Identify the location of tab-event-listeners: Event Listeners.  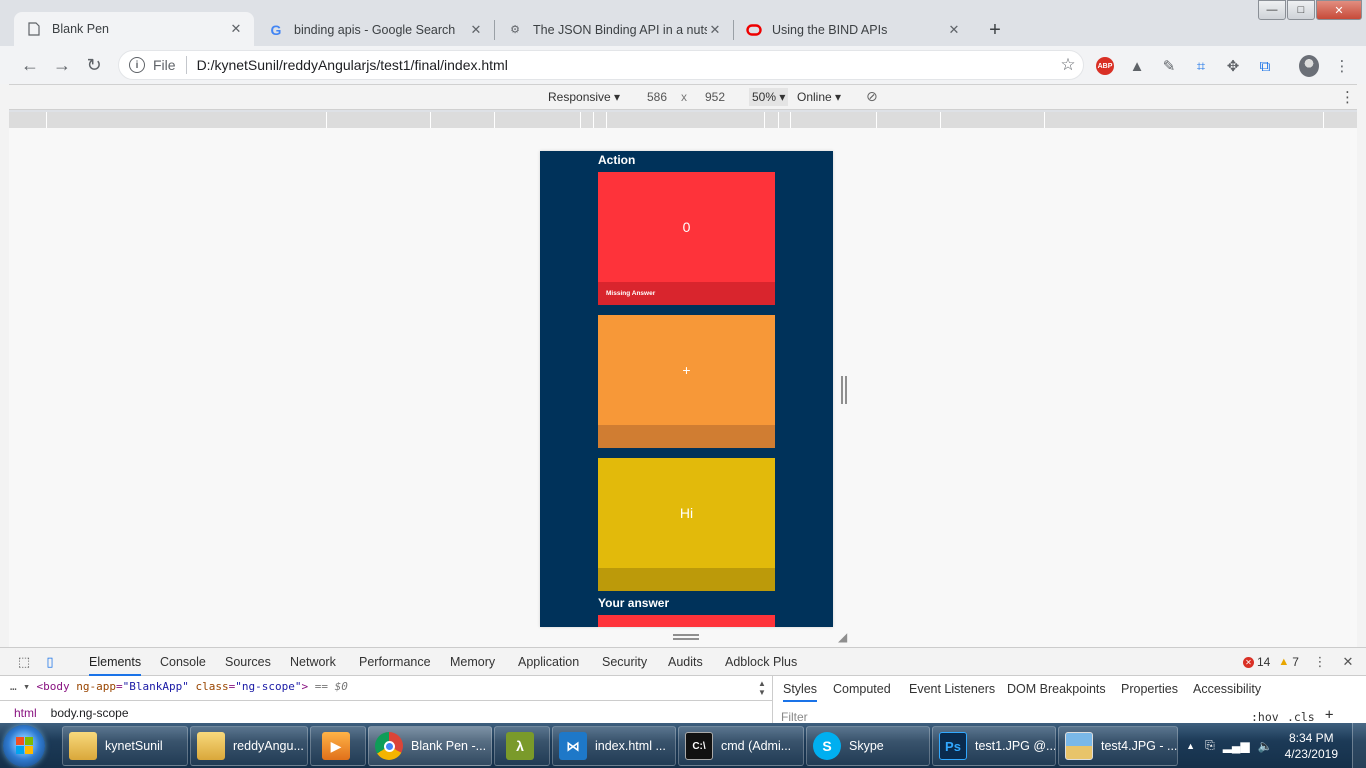
(952, 689).